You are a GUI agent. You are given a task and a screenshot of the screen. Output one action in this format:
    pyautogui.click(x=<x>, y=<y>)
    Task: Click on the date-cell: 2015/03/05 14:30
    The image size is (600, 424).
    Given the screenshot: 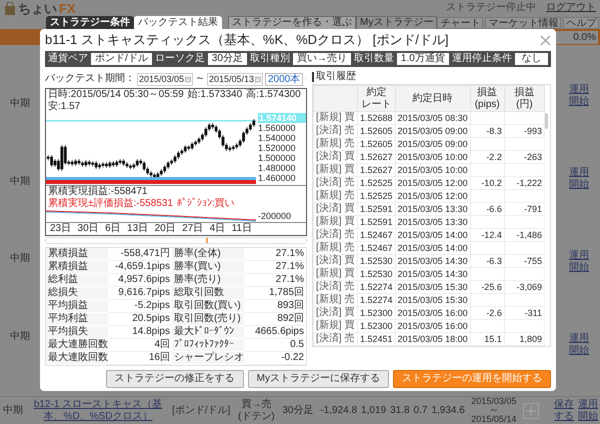 What is the action you would take?
    pyautogui.click(x=432, y=274)
    